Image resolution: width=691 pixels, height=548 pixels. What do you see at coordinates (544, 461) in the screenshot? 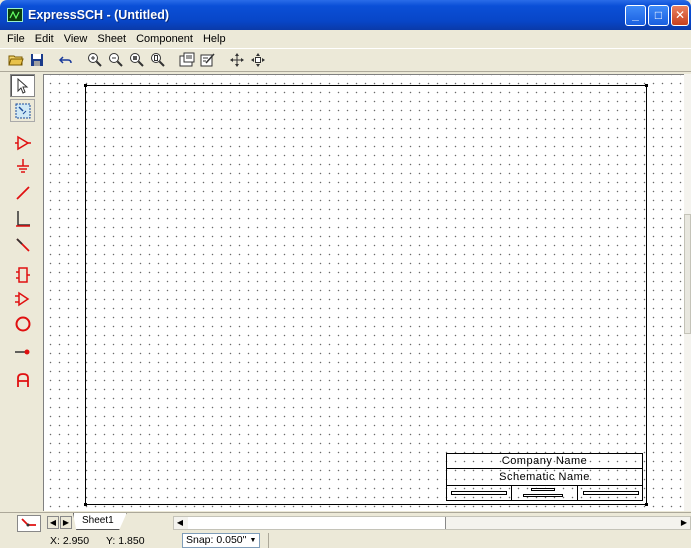
I see `company-name: Company Name` at bounding box center [544, 461].